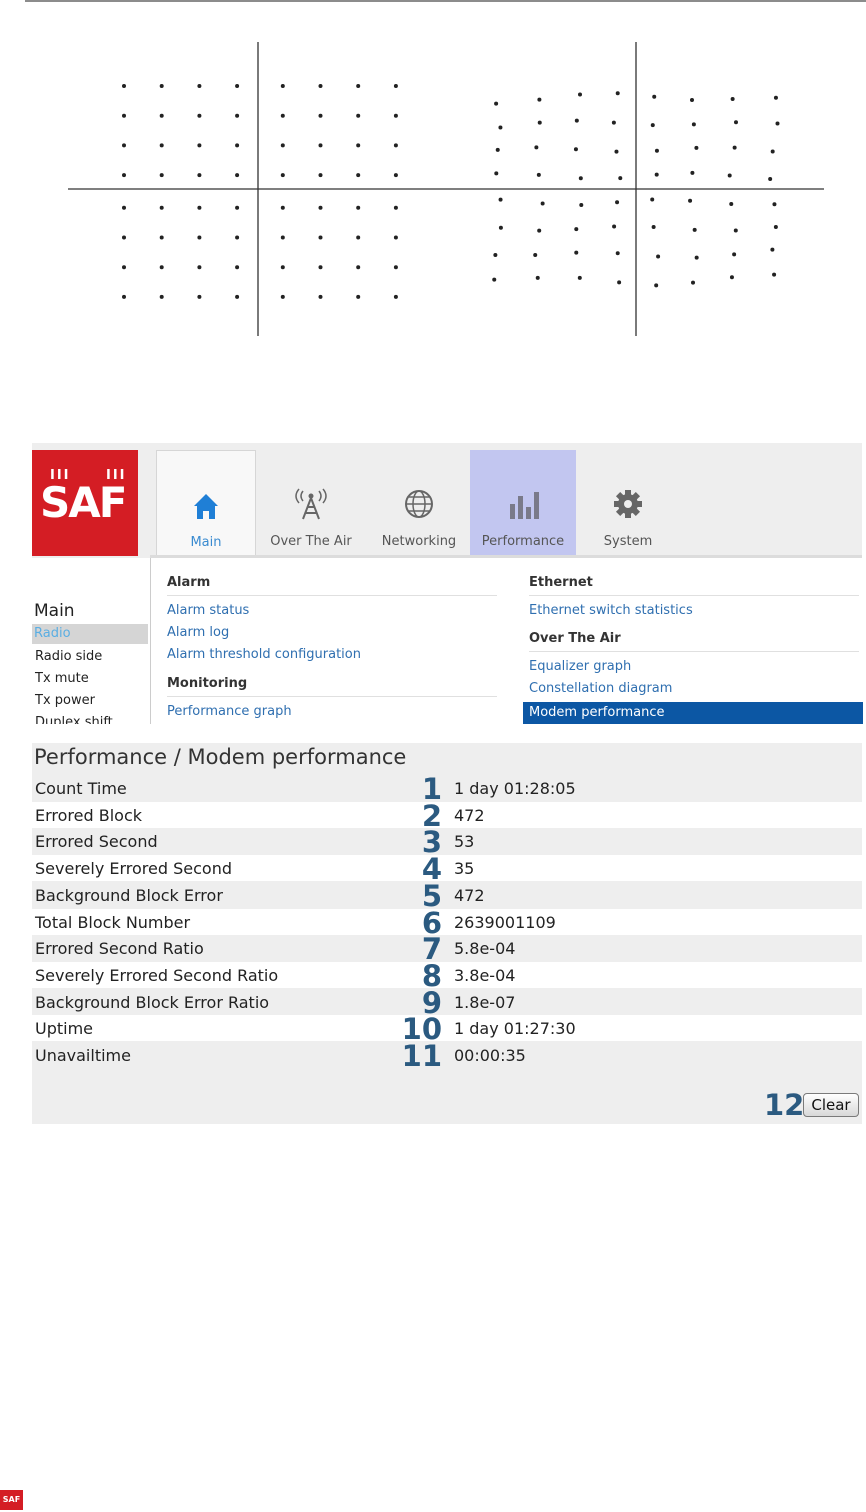 The image size is (866, 1512). Describe the element at coordinates (693, 713) in the screenshot. I see `menu-link-modem-performance: Modem performance` at that location.